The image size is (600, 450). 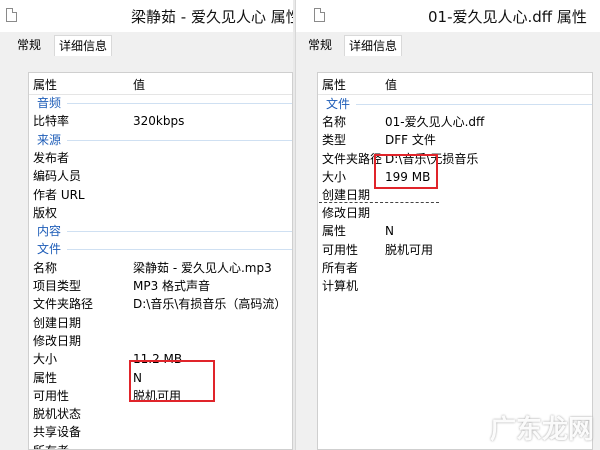 What do you see at coordinates (57, 414) in the screenshot?
I see `property-name: 脱机状态` at bounding box center [57, 414].